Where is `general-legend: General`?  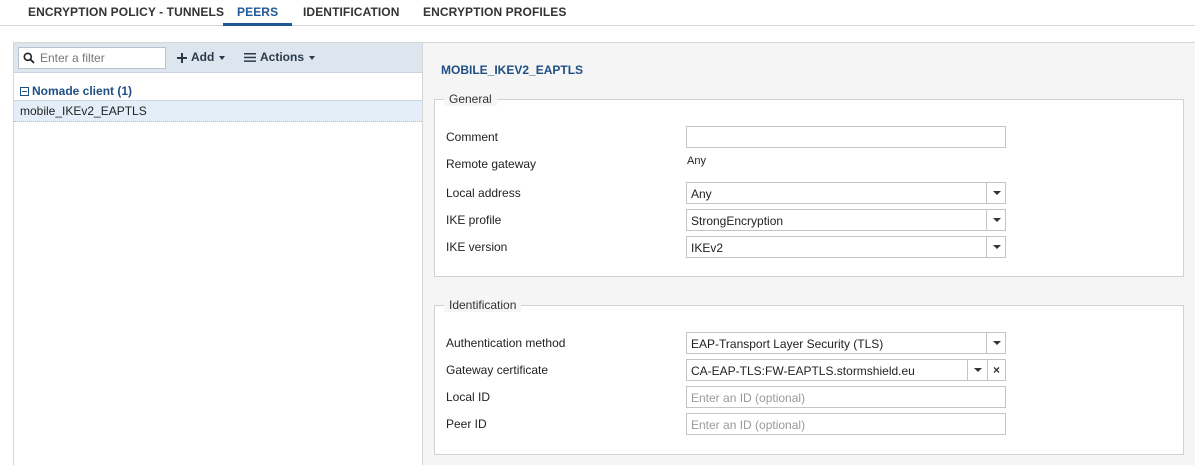 general-legend: General is located at coordinates (470, 99).